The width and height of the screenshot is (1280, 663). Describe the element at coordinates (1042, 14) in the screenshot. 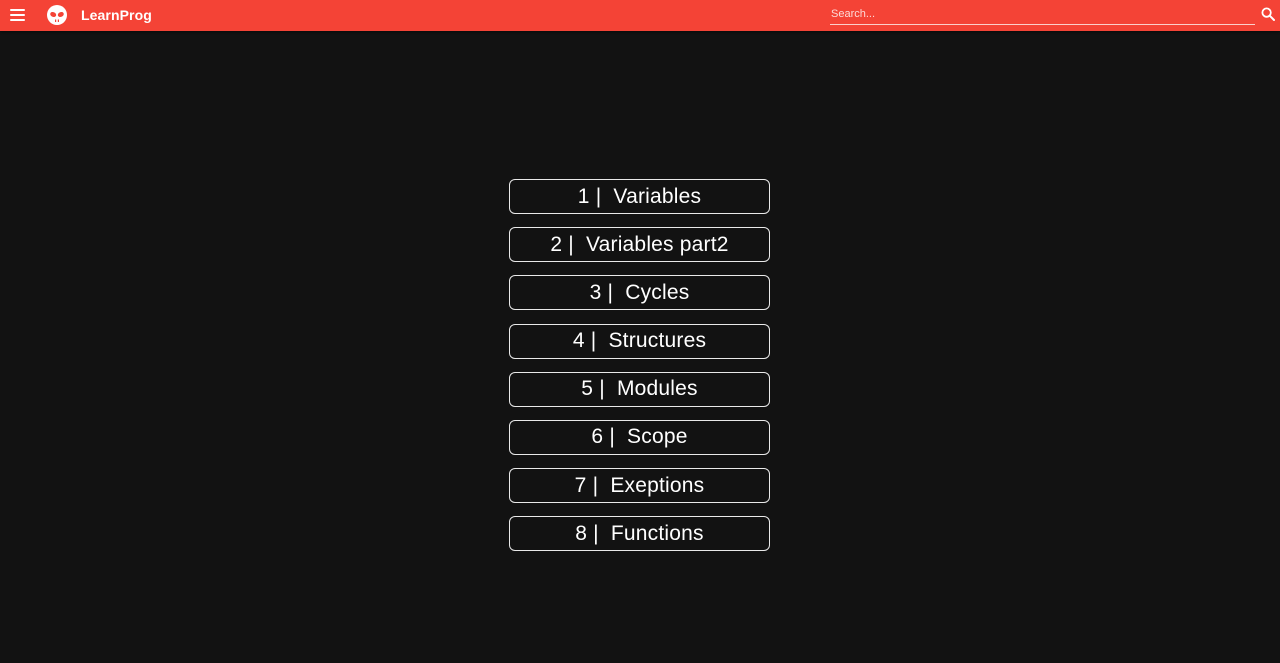

I see `search-input` at that location.